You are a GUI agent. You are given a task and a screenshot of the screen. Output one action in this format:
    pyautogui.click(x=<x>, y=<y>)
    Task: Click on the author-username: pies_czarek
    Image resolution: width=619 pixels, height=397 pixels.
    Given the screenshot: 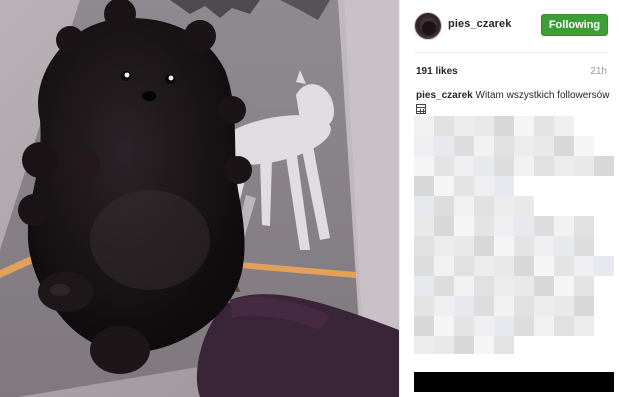 What is the action you would take?
    pyautogui.click(x=479, y=24)
    